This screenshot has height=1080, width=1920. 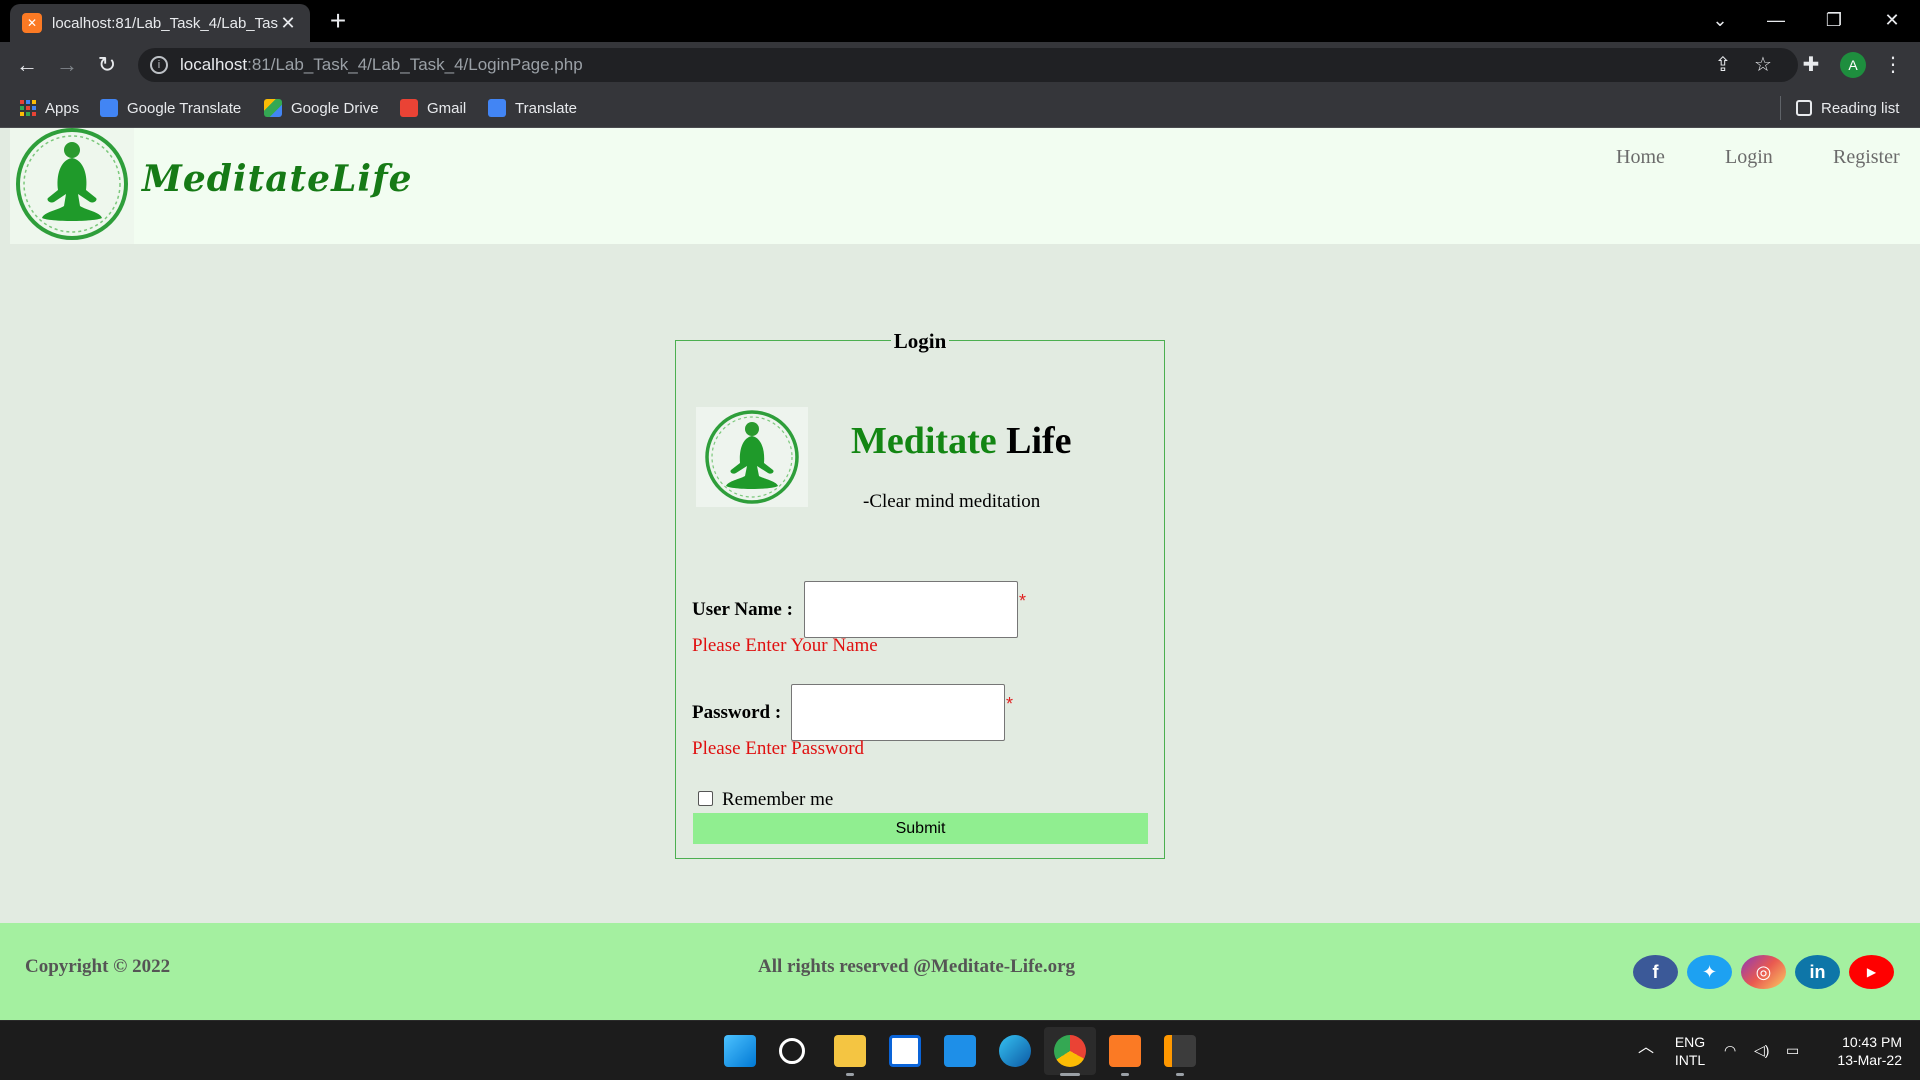 What do you see at coordinates (777, 800) in the screenshot?
I see `remember-me-label: Remember me` at bounding box center [777, 800].